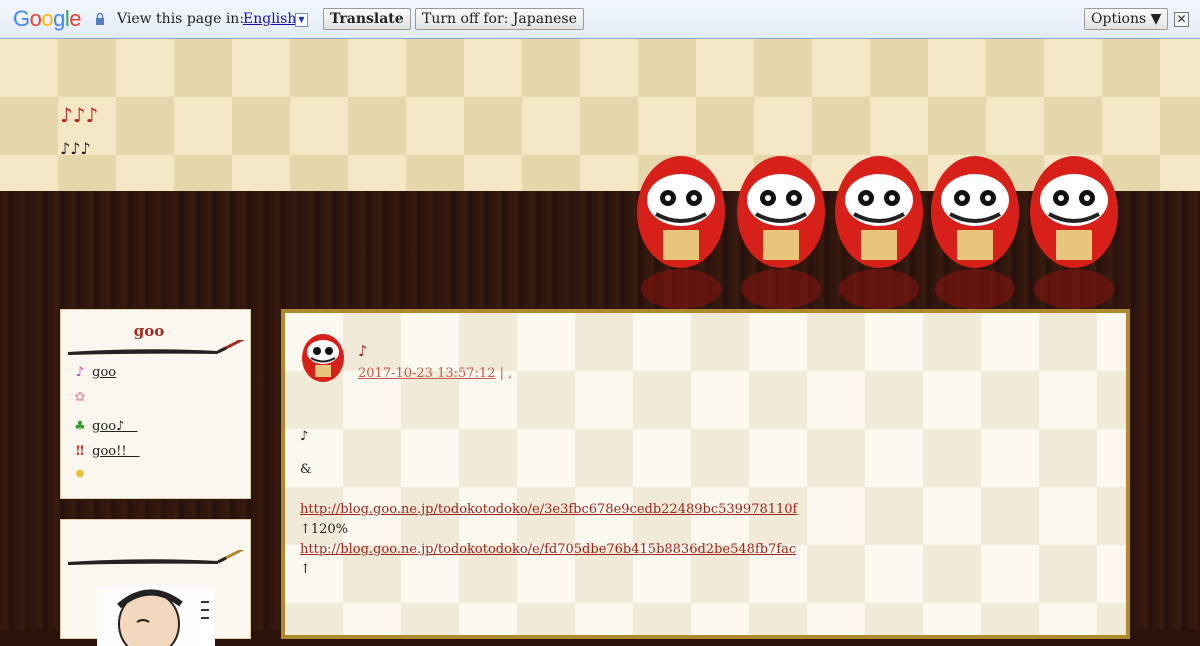  I want to click on profile-illustration, so click(156, 616).